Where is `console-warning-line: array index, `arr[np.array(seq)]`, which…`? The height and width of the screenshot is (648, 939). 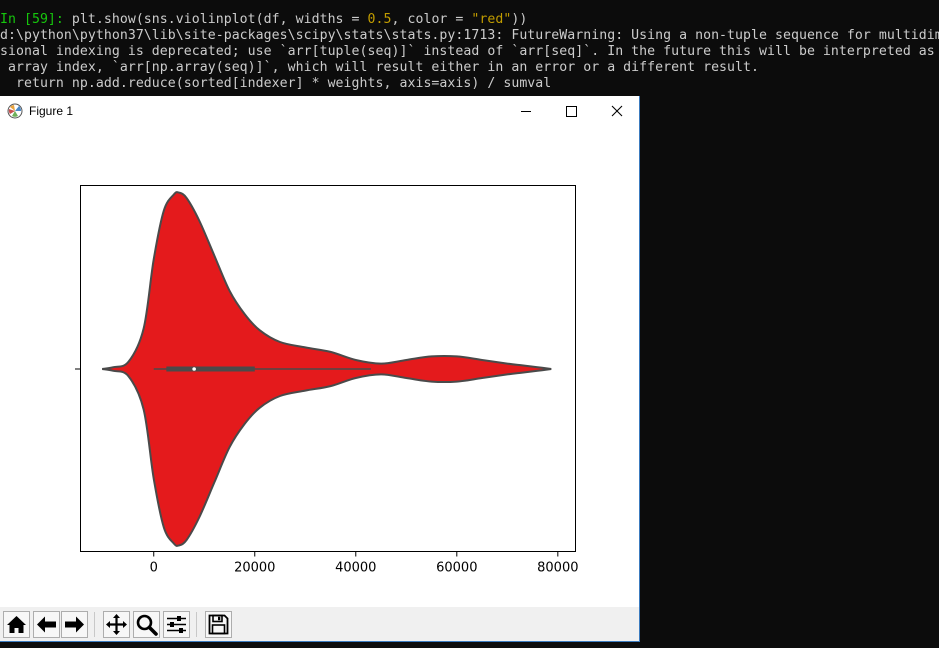
console-warning-line: array index, `arr[np.array(seq)]`, which… is located at coordinates (380, 67).